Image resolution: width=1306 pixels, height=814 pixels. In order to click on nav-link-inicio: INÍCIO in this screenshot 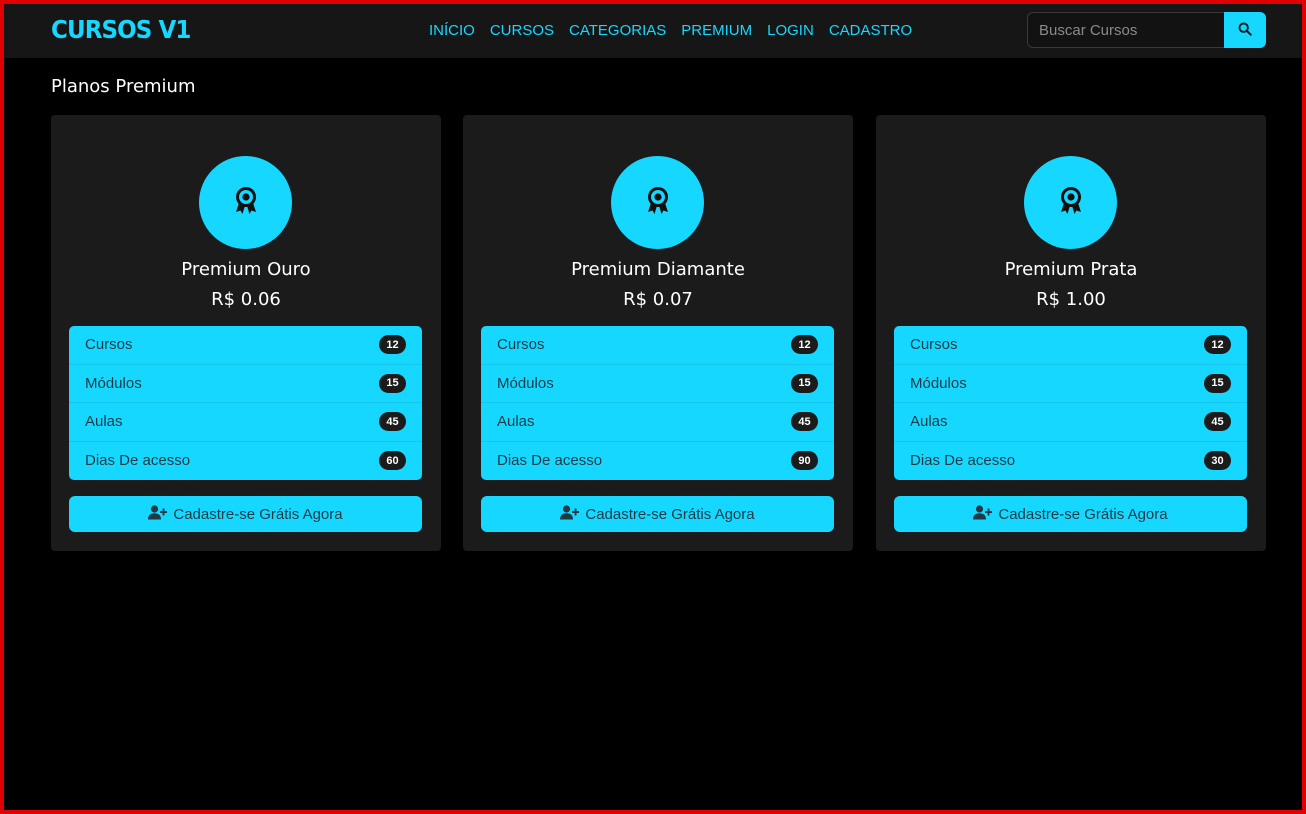, I will do `click(452, 30)`.